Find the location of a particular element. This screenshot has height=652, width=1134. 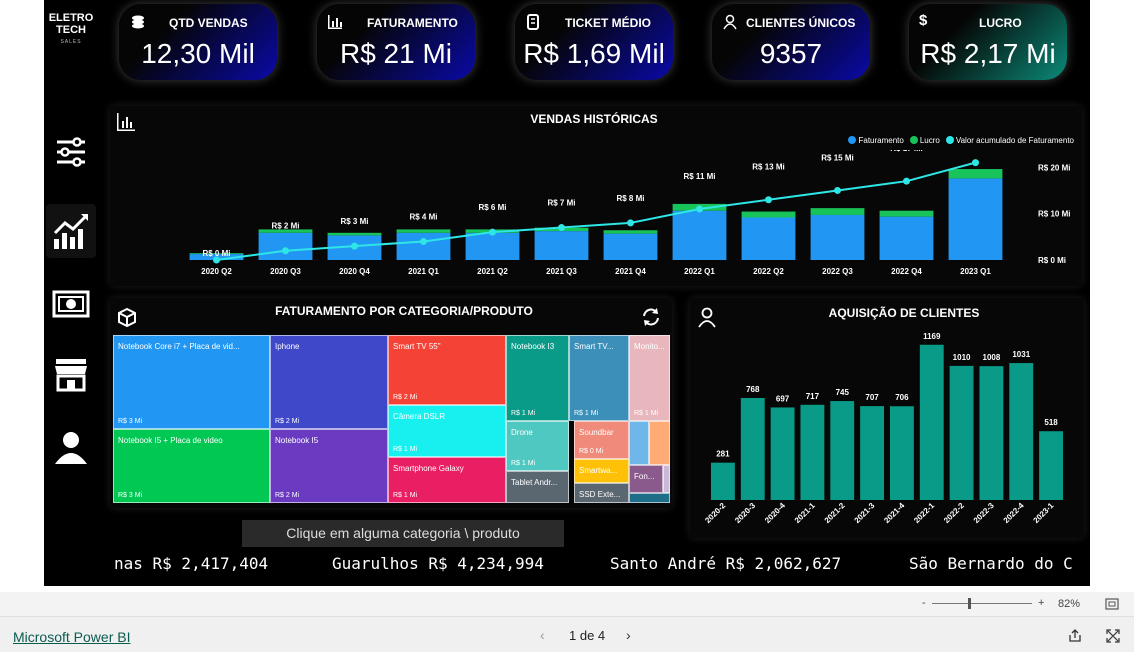

zoom-slider is located at coordinates (982, 603).